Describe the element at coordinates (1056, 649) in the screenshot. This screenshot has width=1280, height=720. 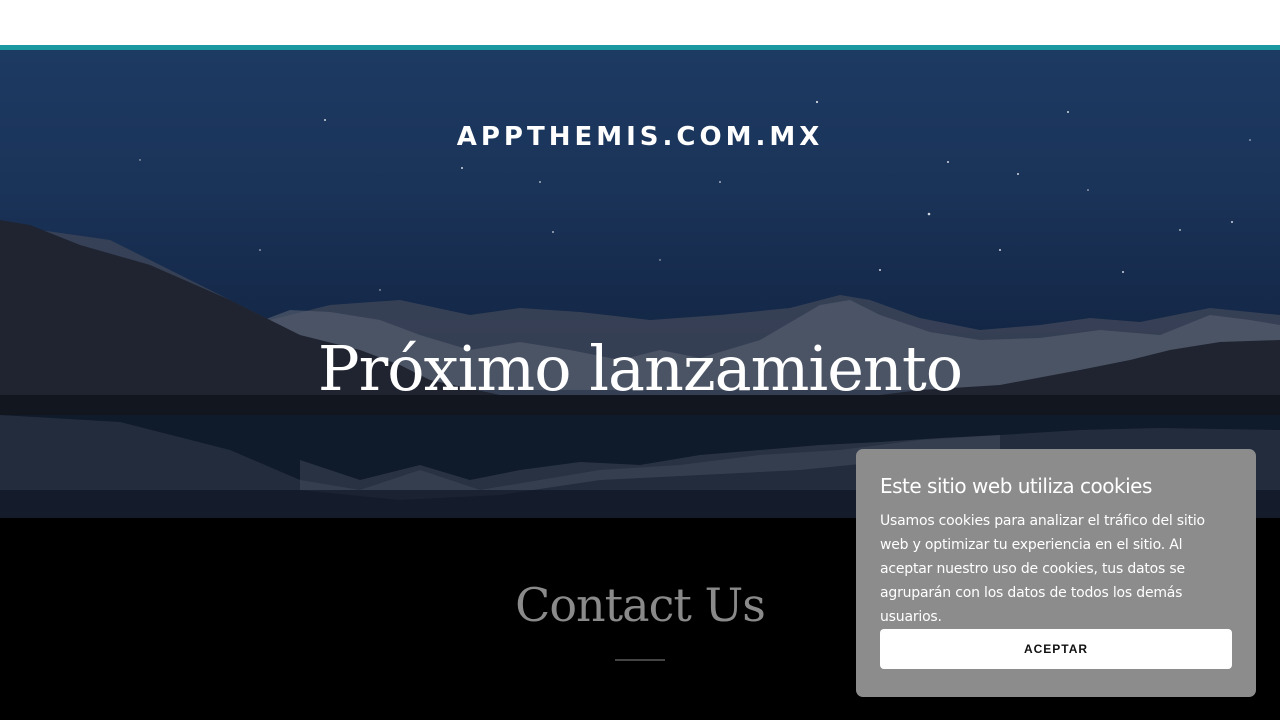
I see `accept-cookies-button: ACEPTAR` at that location.